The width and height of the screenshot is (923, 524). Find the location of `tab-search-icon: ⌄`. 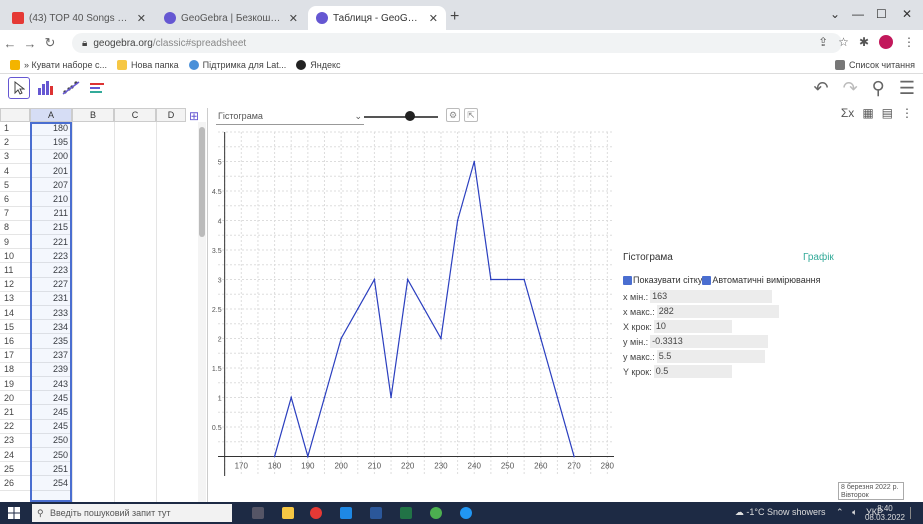

tab-search-icon: ⌄ is located at coordinates (835, 14).